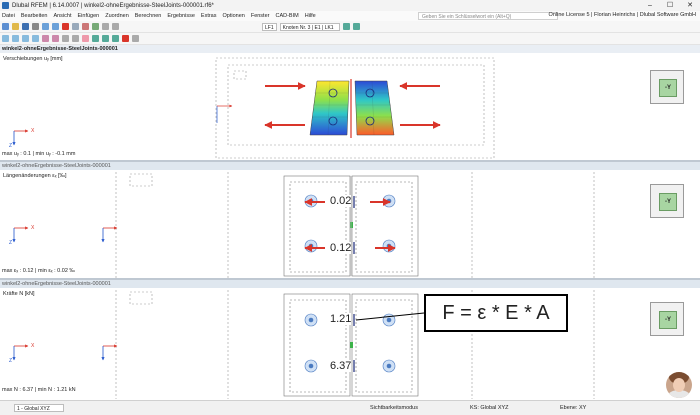 The height and width of the screenshot is (415, 700). Describe the element at coordinates (39, 408) in the screenshot. I see `view-selector: 1 - Global XYZ` at that location.